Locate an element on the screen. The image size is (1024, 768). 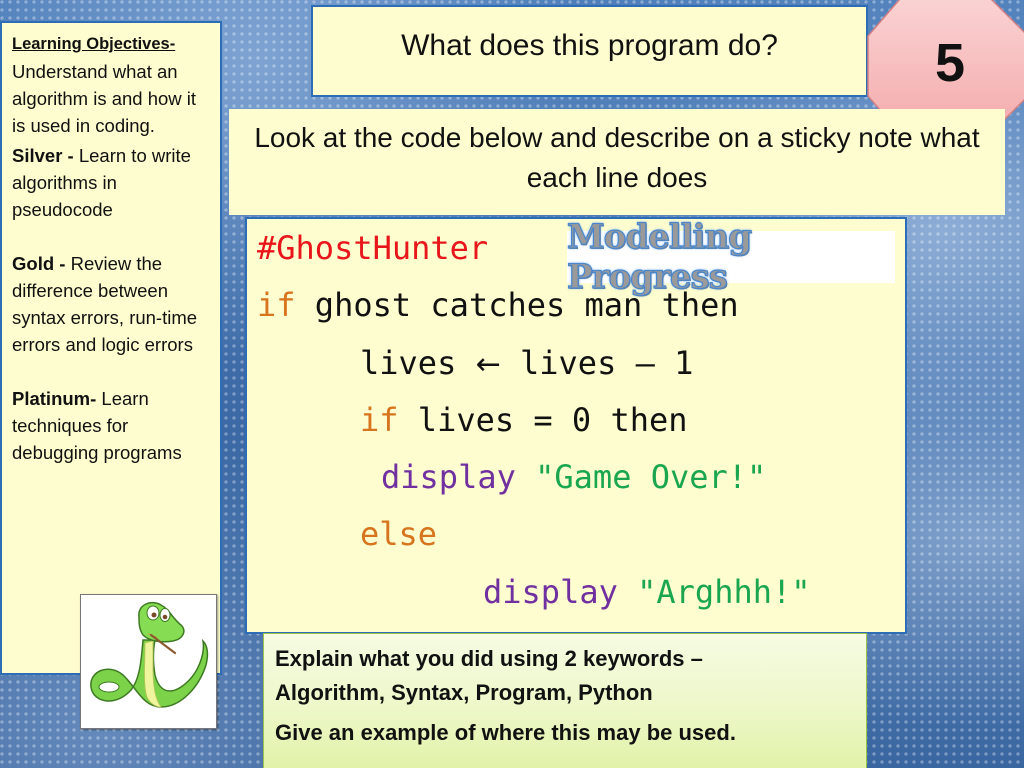
left-arrow-icon: ← is located at coordinates (488, 364).